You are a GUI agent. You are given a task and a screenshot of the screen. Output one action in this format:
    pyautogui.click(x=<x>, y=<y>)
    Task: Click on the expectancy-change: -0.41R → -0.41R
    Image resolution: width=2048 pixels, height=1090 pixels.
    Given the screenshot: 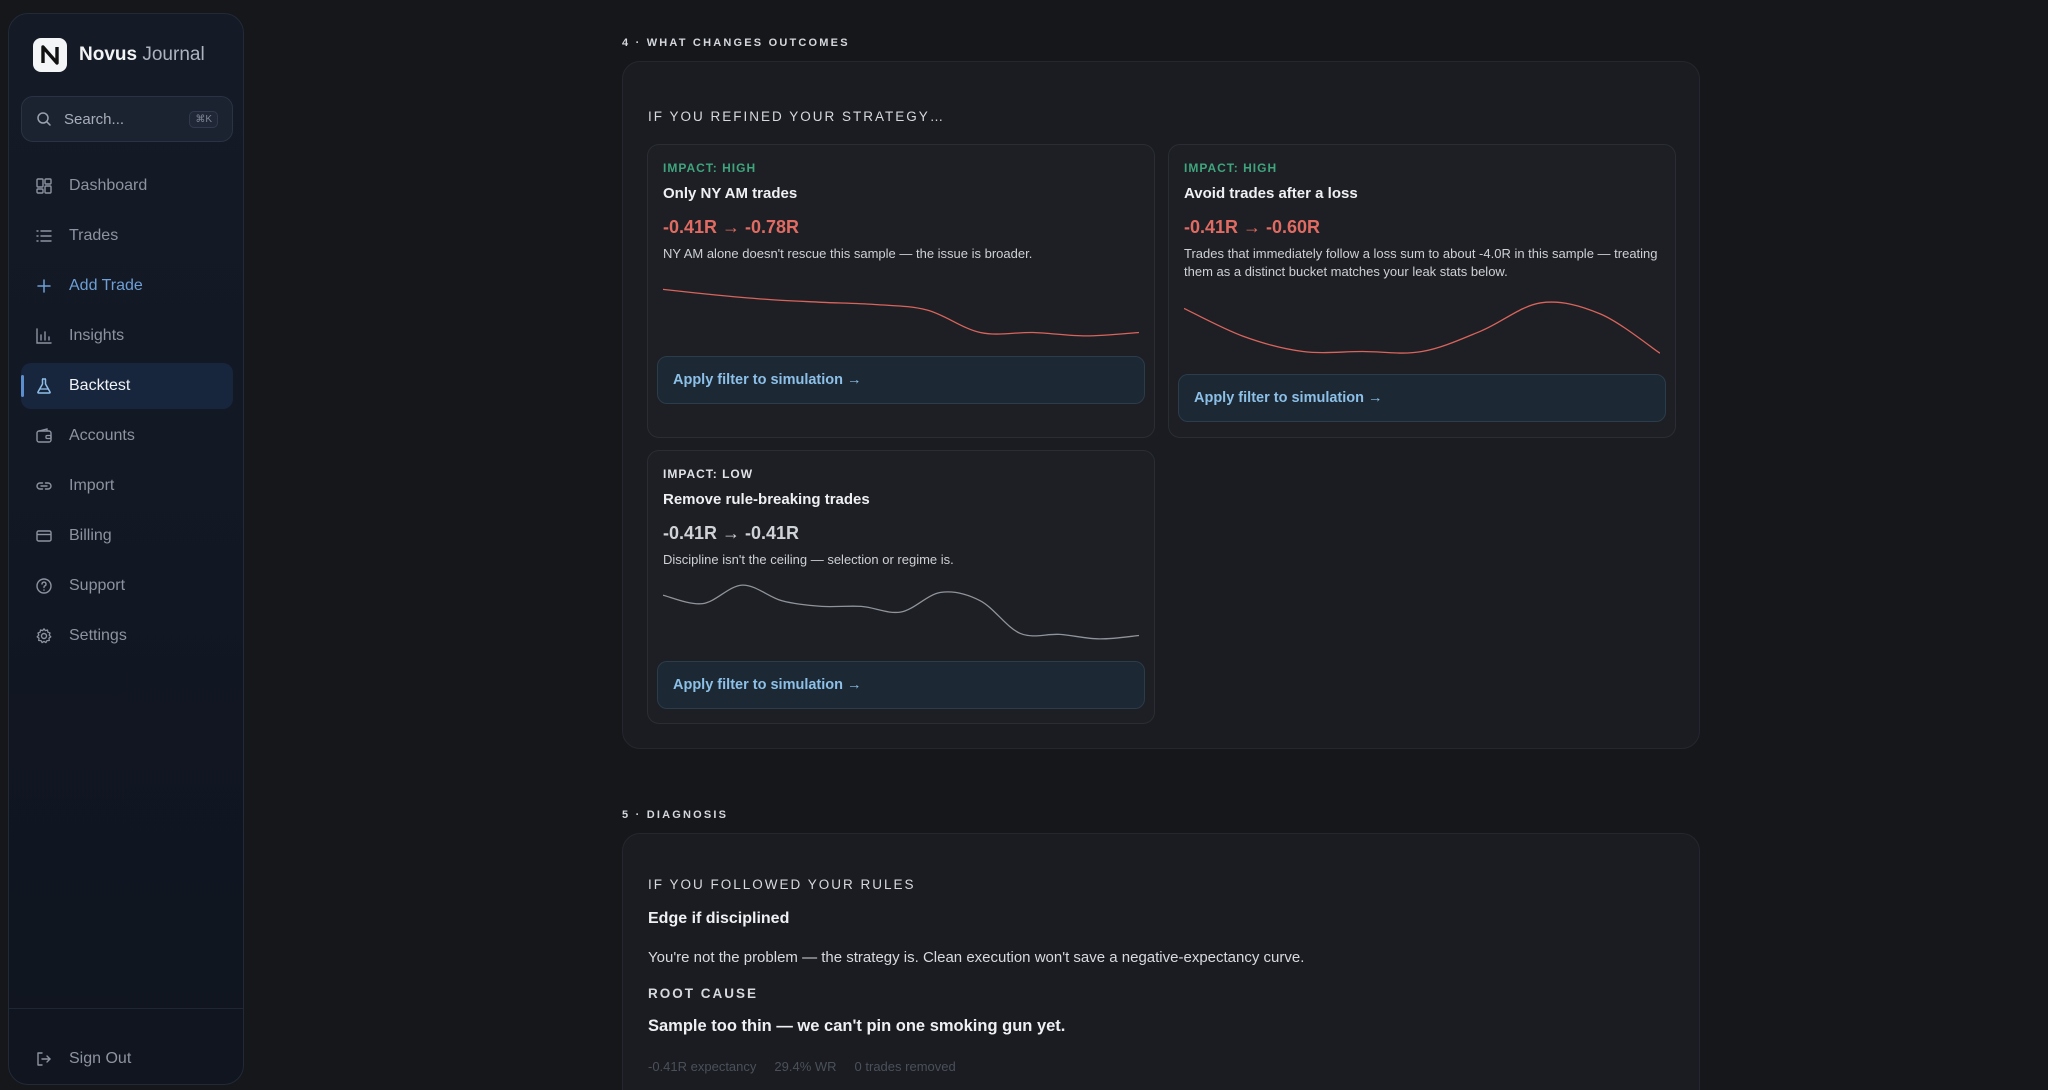 What is the action you would take?
    pyautogui.click(x=731, y=533)
    